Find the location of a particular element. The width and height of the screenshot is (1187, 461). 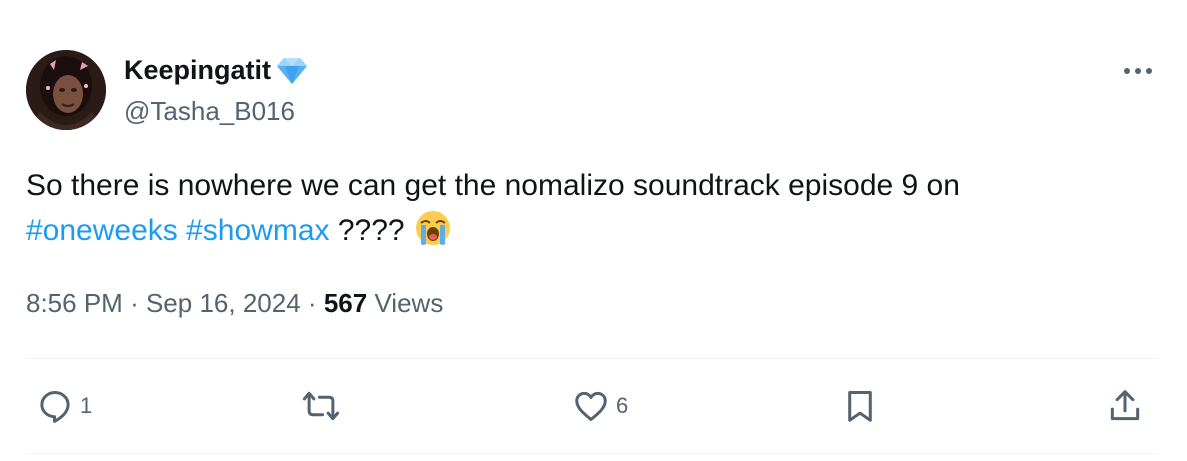

reply-button: 1 is located at coordinates (64, 406).